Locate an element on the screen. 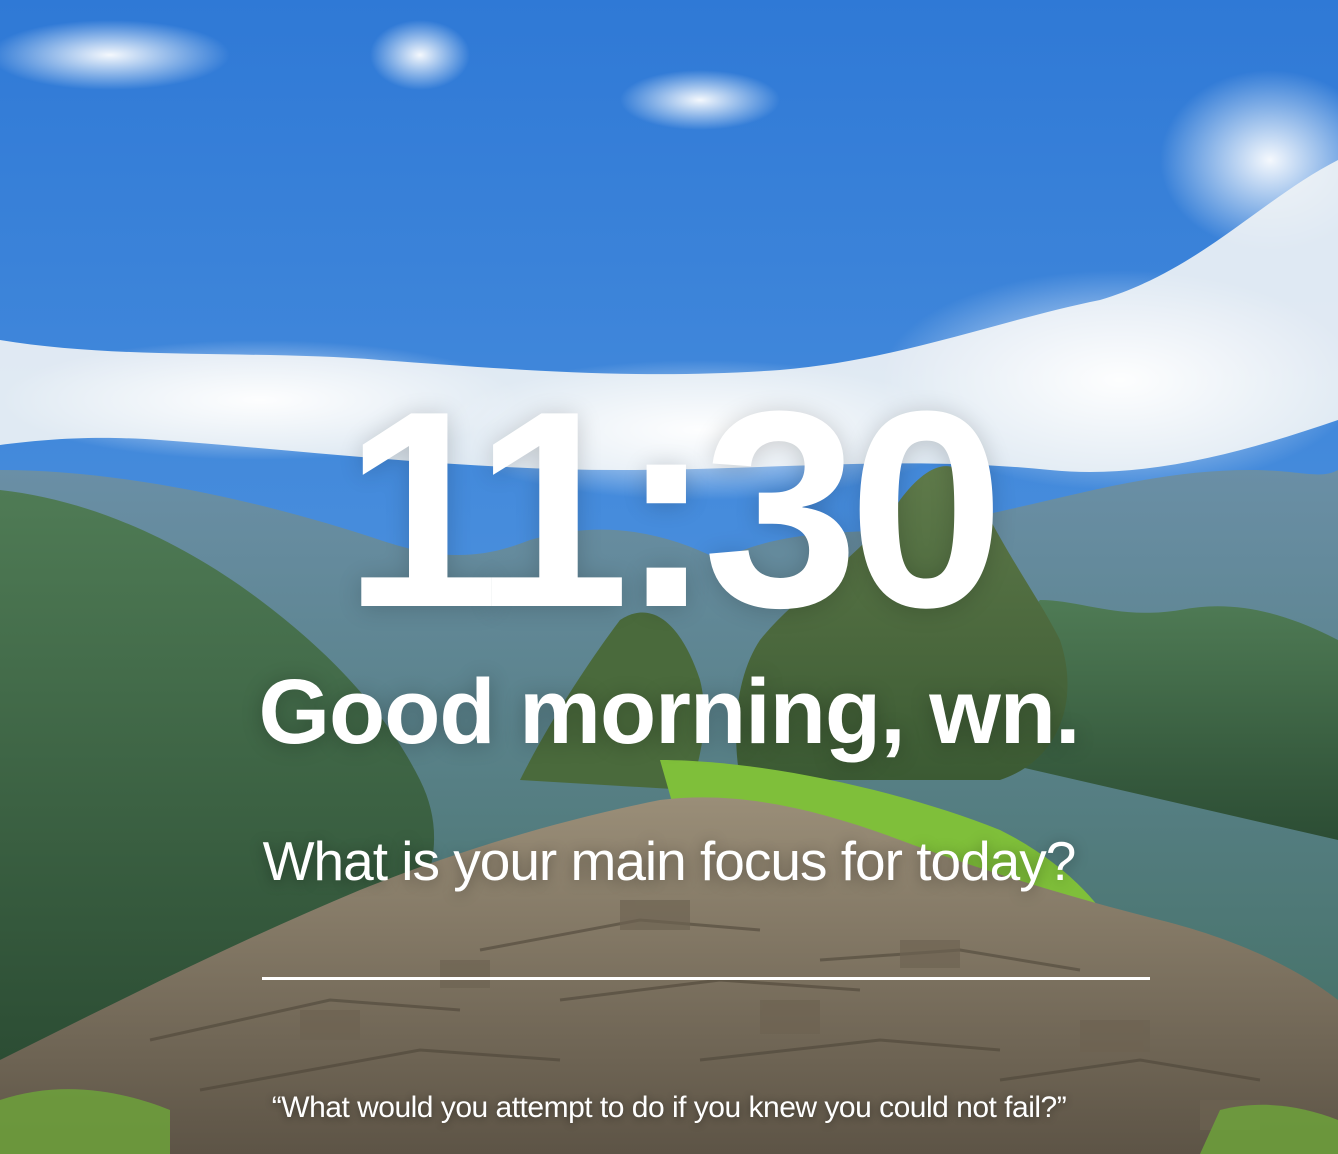 This screenshot has height=1154, width=1338. greeting-prefix: Good morning, is located at coordinates (594, 712).